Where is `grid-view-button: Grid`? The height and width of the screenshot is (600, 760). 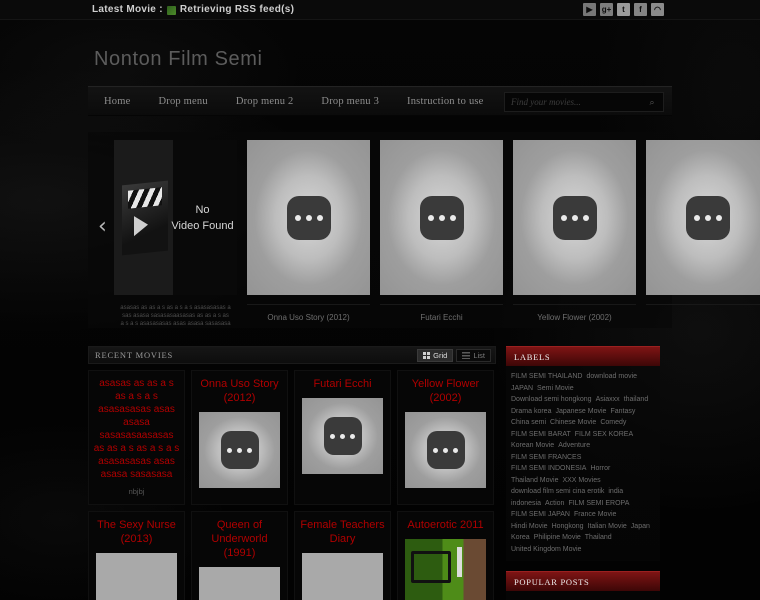 grid-view-button: Grid is located at coordinates (435, 355).